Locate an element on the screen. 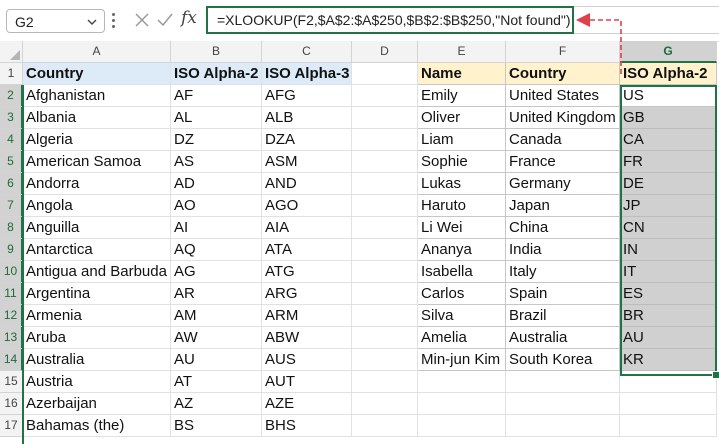 The image size is (719, 444). cell-c16: AZE is located at coordinates (307, 404).